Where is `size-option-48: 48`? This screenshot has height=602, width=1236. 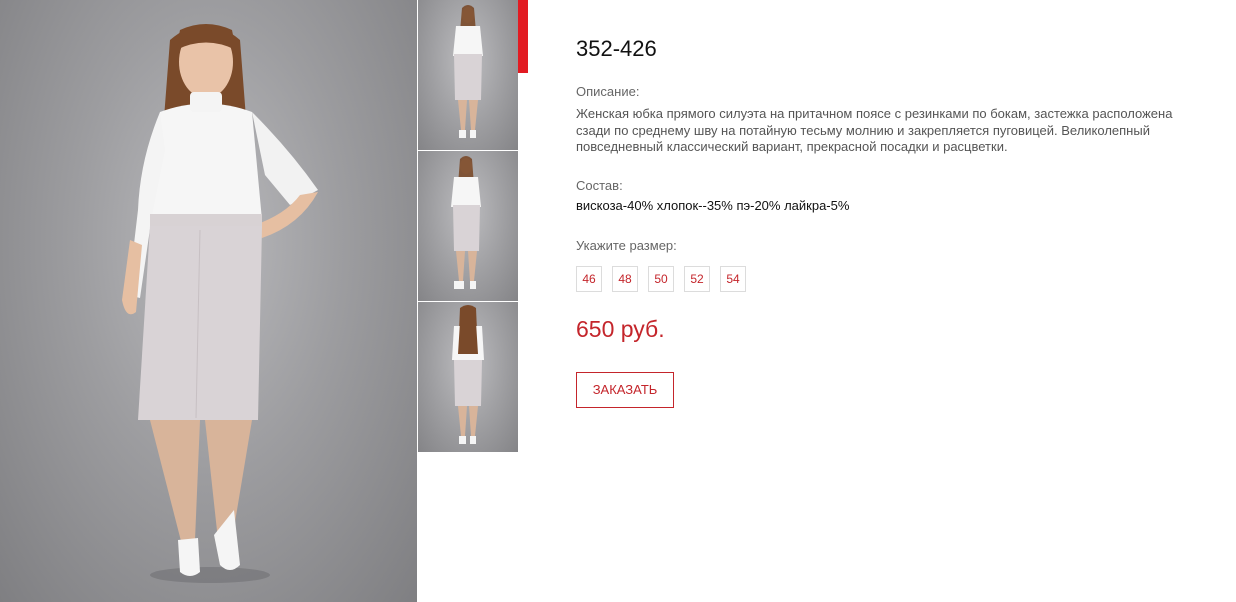 size-option-48: 48 is located at coordinates (625, 279).